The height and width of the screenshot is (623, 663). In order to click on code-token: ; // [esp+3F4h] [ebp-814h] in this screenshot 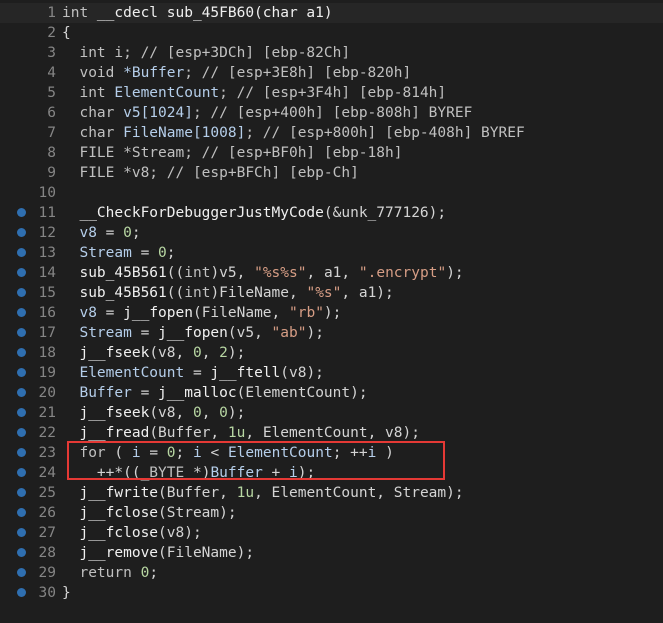, I will do `click(333, 93)`.